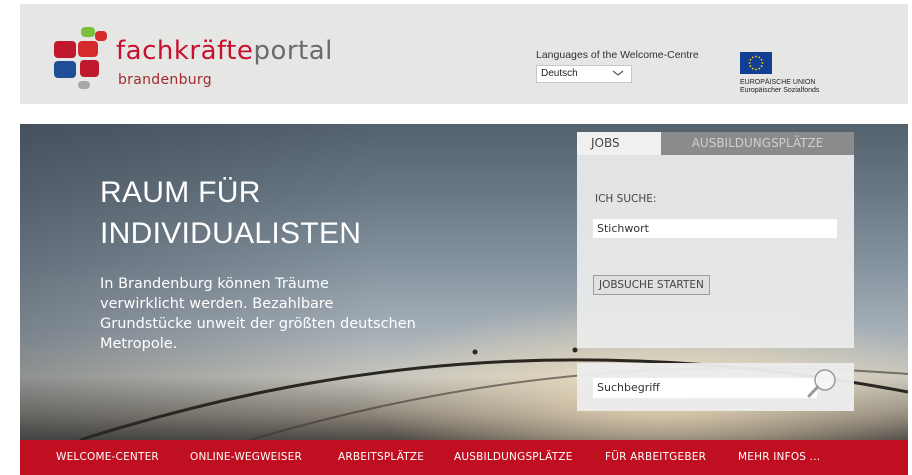 Image resolution: width=912 pixels, height=475 pixels. I want to click on language-select: Deutsch, so click(584, 74).